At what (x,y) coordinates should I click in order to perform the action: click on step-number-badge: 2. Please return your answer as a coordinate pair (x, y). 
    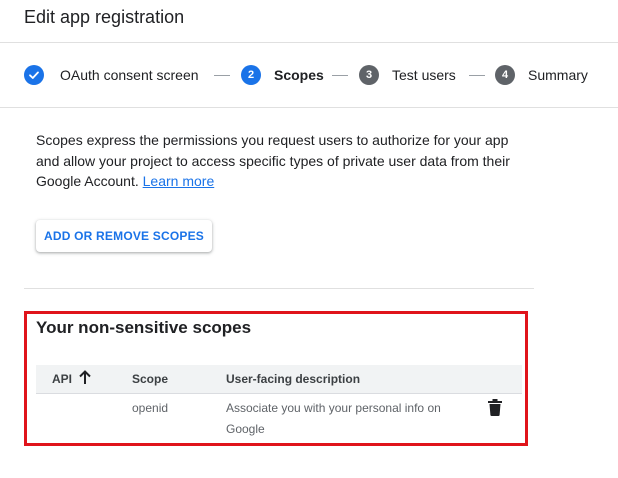
    Looking at the image, I should click on (251, 75).